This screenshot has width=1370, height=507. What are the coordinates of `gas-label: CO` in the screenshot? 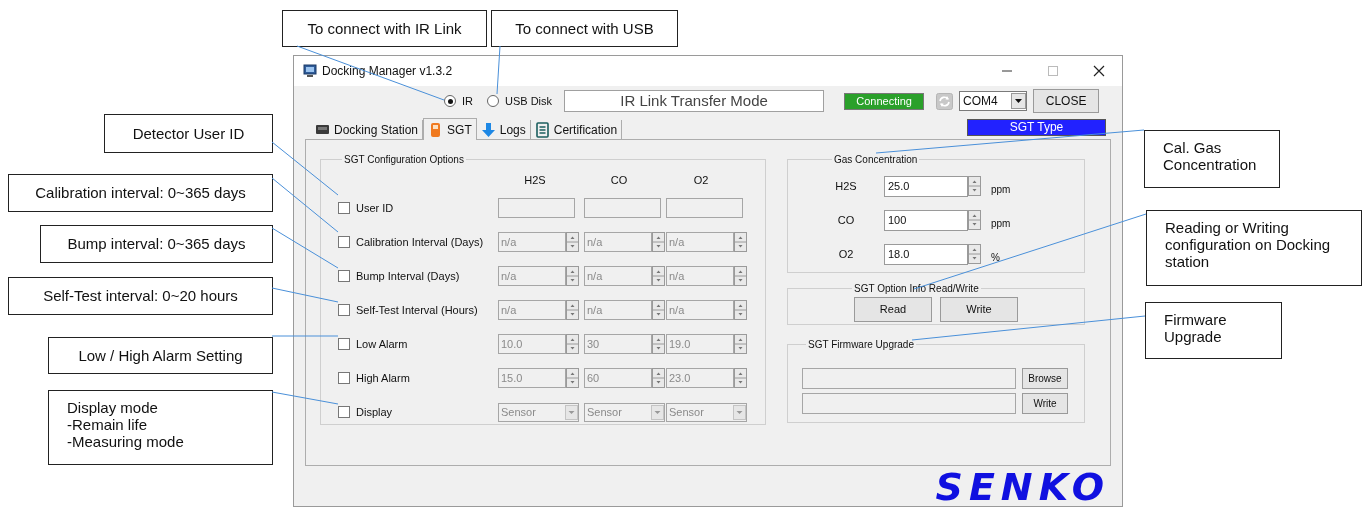 It's located at (846, 220).